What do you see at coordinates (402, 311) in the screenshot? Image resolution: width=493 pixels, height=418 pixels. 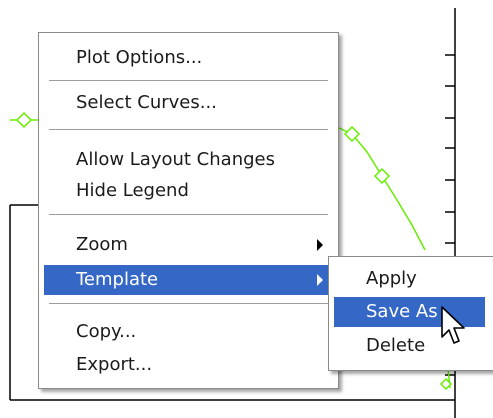 I see `submenu-item-label: Save As` at bounding box center [402, 311].